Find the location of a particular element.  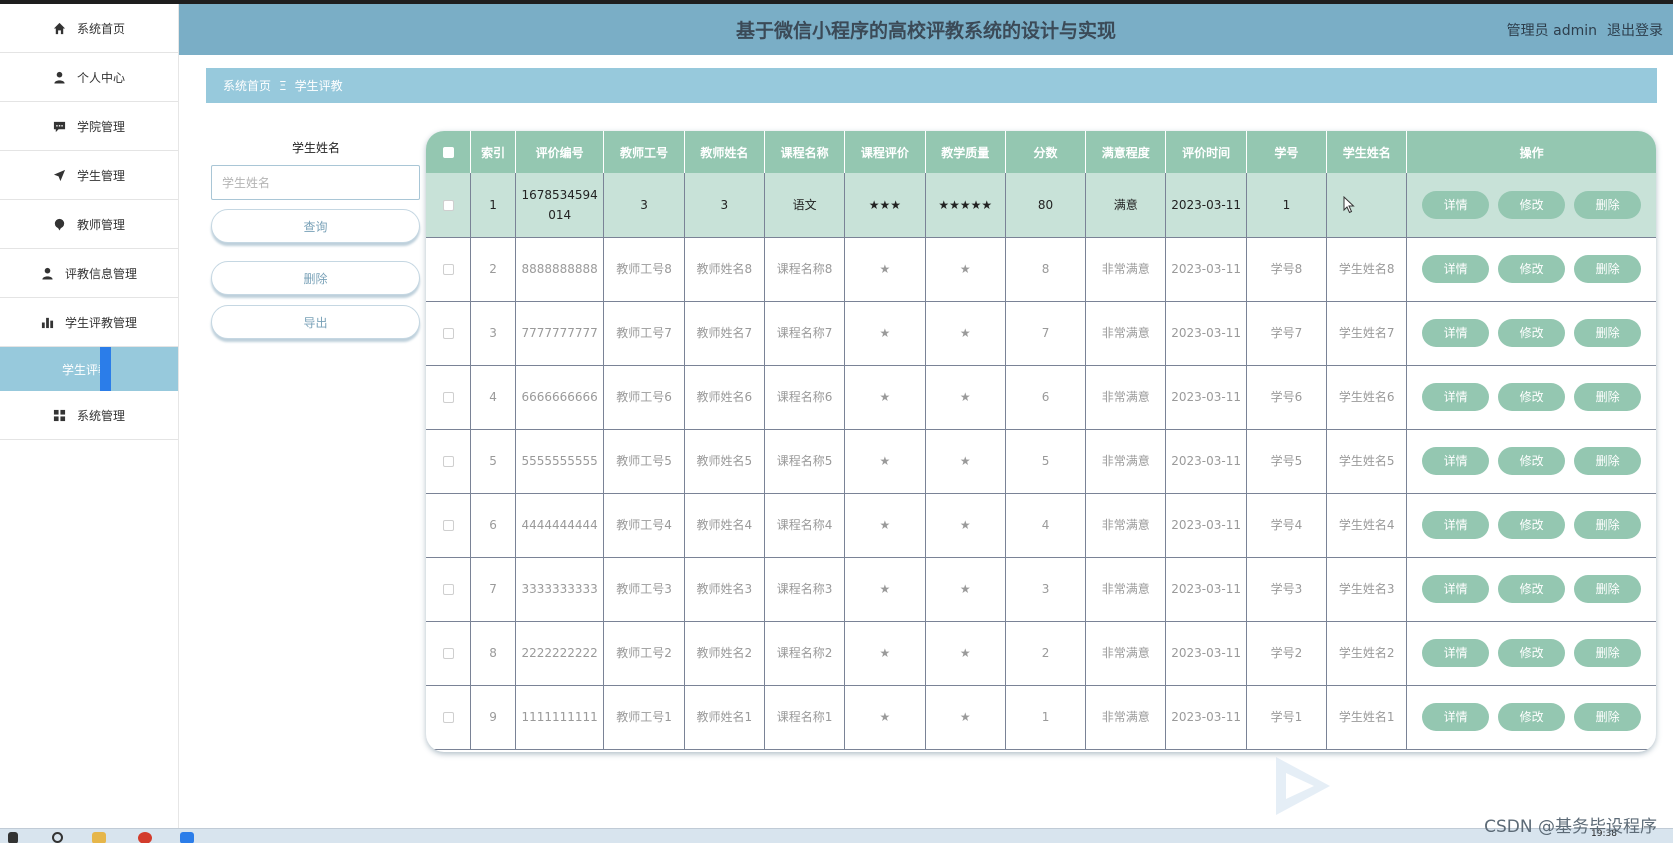

export-button: 导出 is located at coordinates (315, 322).